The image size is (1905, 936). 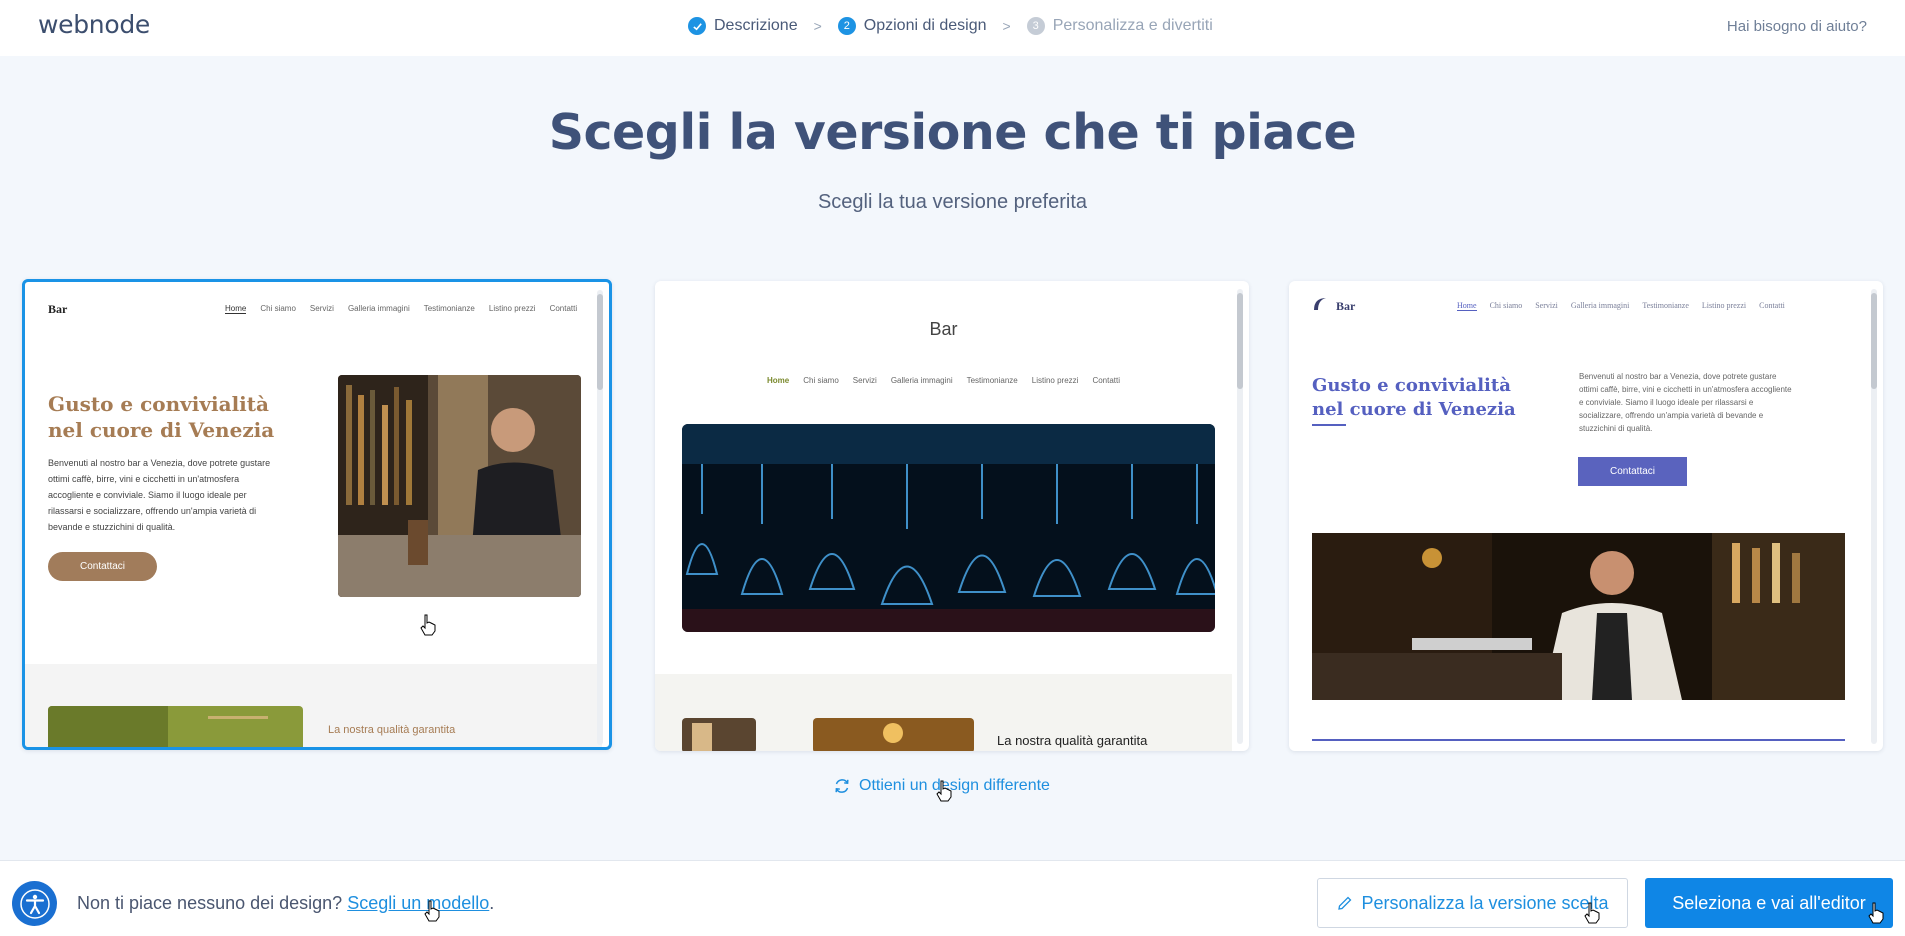 What do you see at coordinates (952, 202) in the screenshot?
I see `page-subtitle: Scegli la tua versione preferita` at bounding box center [952, 202].